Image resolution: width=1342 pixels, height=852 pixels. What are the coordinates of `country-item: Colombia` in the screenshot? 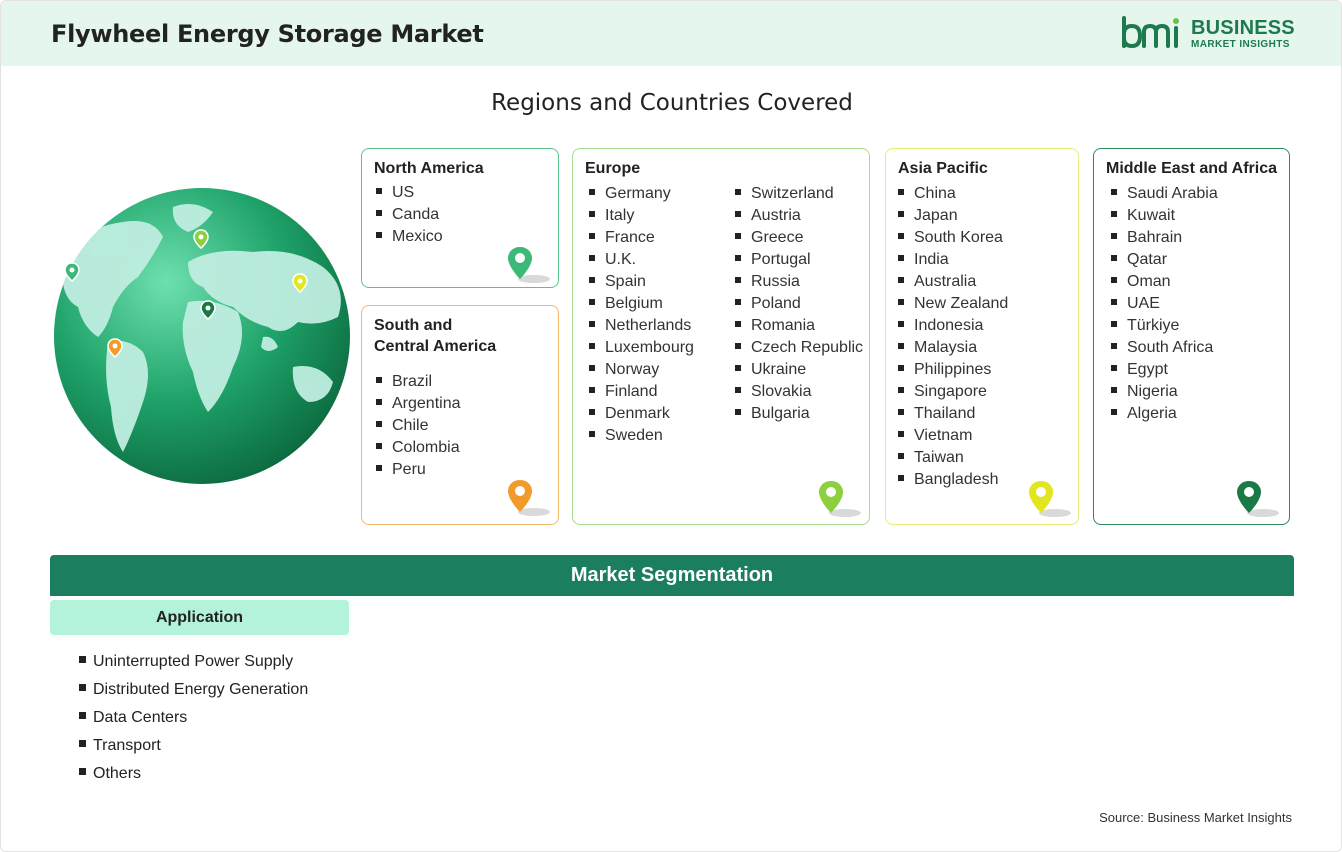 It's located at (418, 448).